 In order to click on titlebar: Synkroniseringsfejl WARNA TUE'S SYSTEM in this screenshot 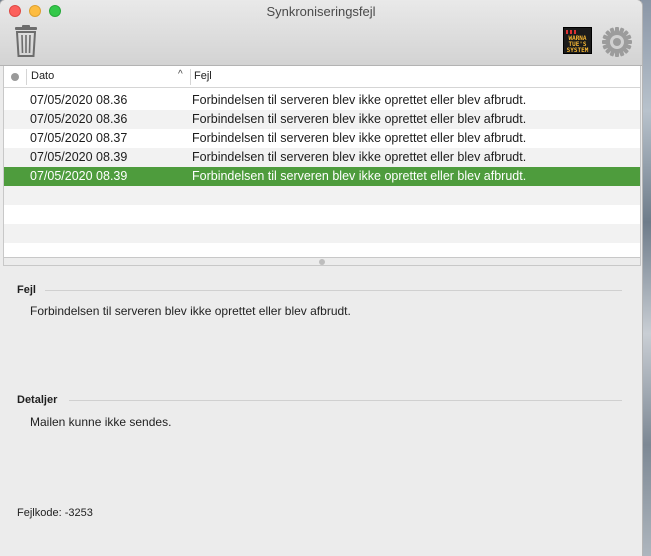, I will do `click(321, 33)`.